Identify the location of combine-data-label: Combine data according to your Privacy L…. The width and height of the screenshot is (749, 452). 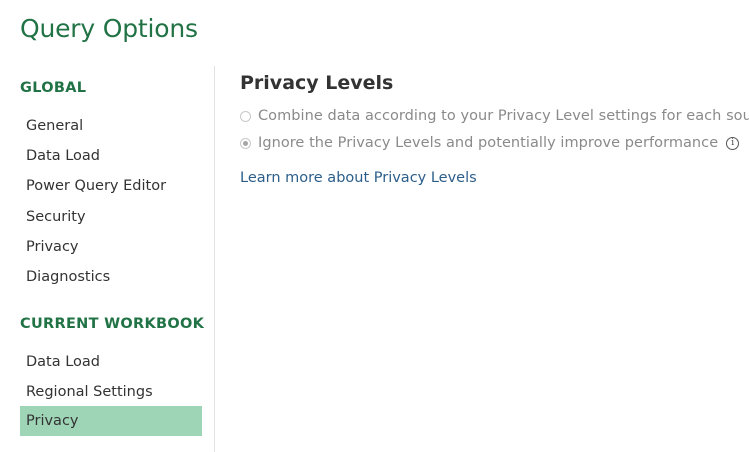
(503, 116).